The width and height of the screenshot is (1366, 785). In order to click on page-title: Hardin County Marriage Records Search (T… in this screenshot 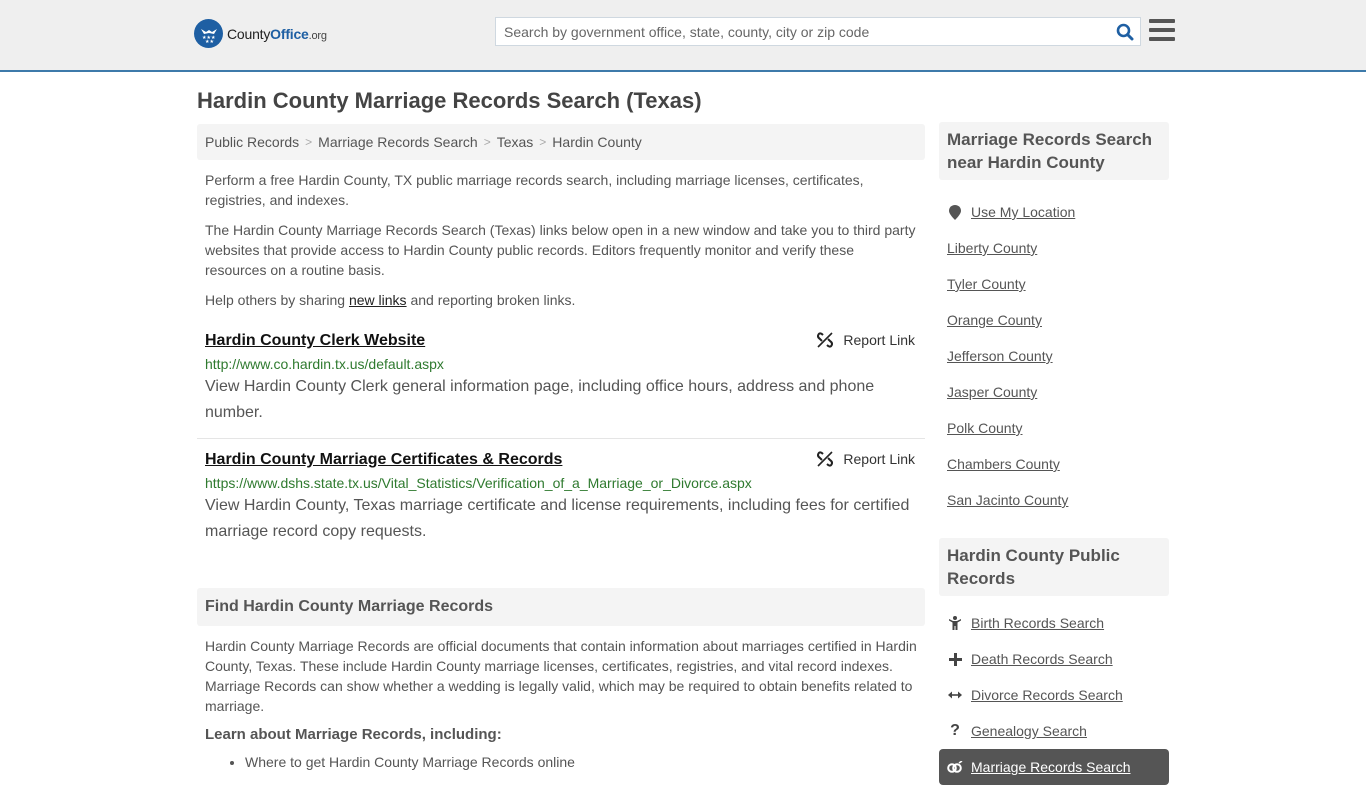, I will do `click(449, 100)`.